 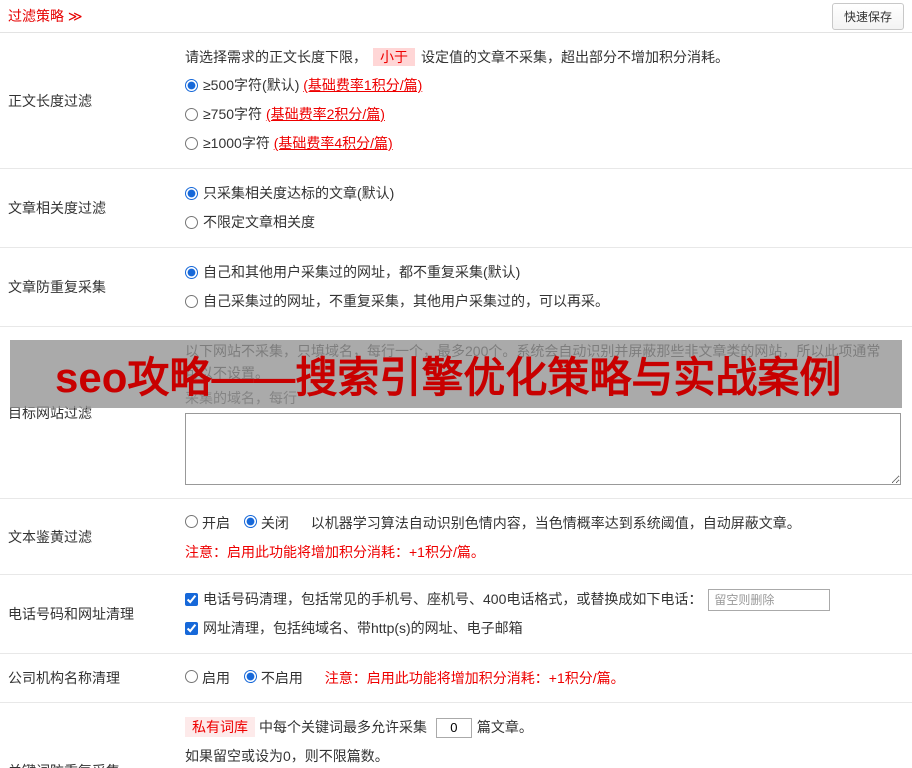 What do you see at coordinates (191, 222) in the screenshot?
I see `relevance-radio-any` at bounding box center [191, 222].